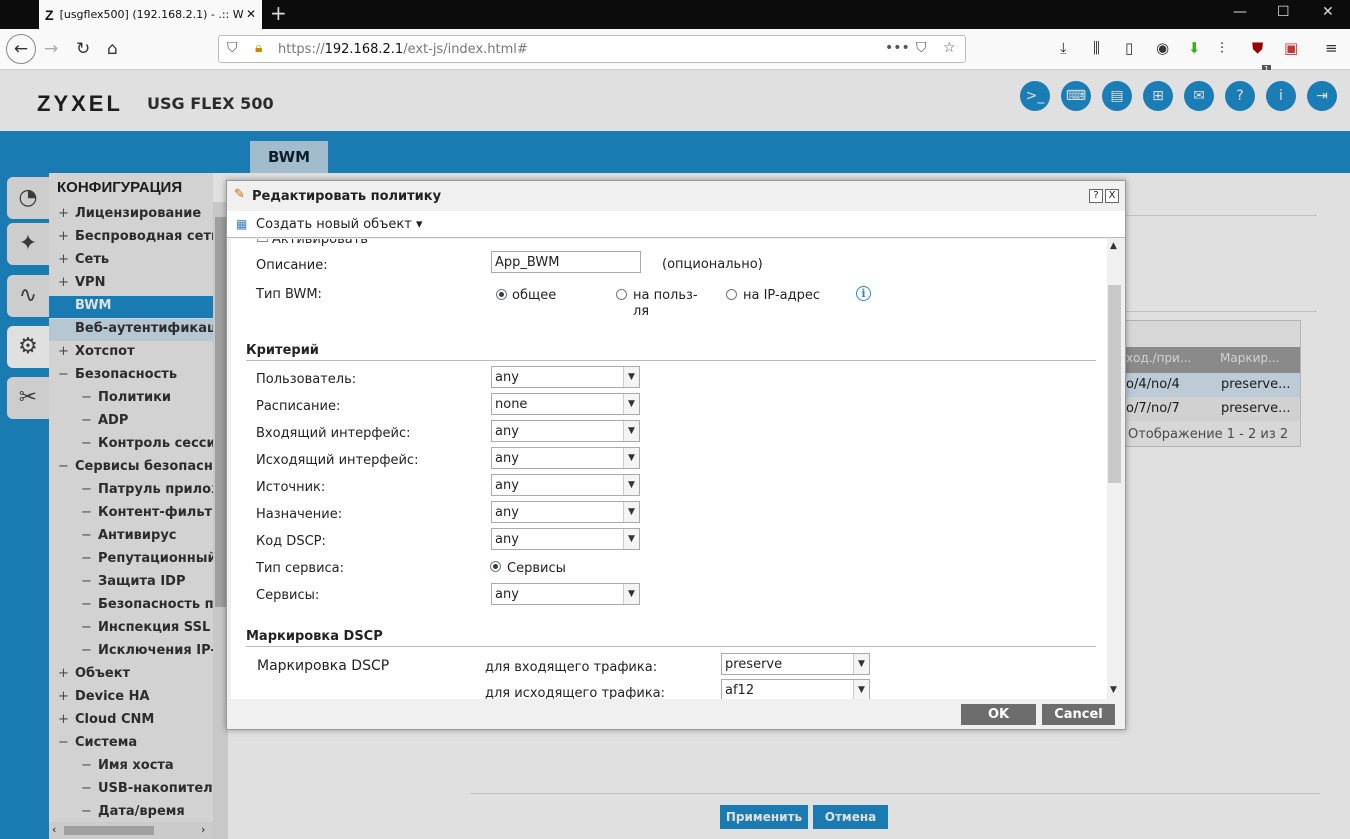 This screenshot has height=839, width=1350. I want to click on criteria-label: Исходящий интерфейс:, so click(337, 460).